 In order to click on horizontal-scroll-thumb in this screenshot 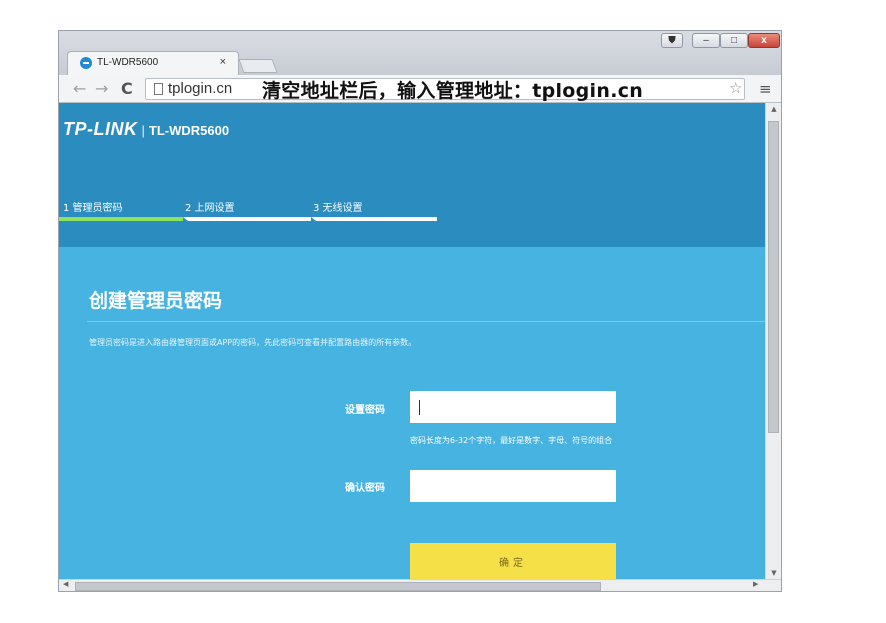, I will do `click(338, 586)`.